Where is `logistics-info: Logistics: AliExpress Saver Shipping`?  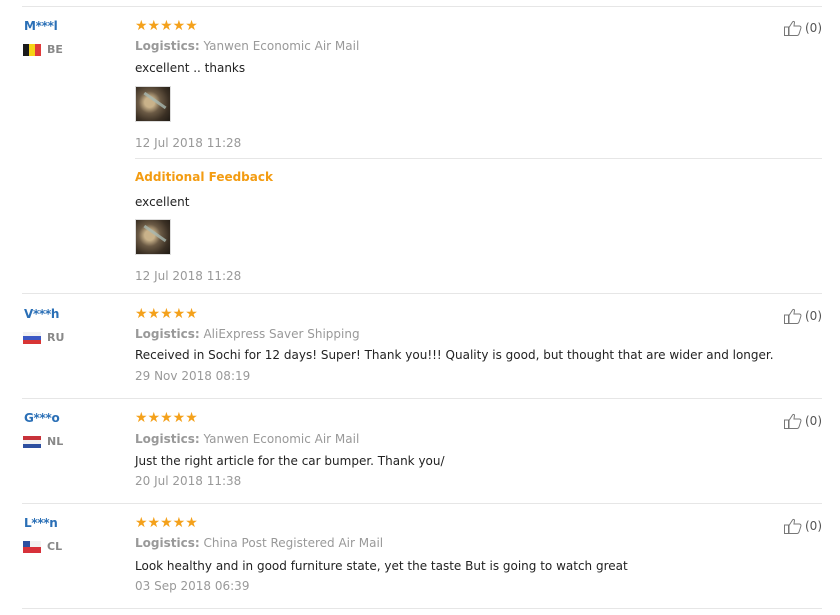 logistics-info: Logistics: AliExpress Saver Shipping is located at coordinates (247, 334).